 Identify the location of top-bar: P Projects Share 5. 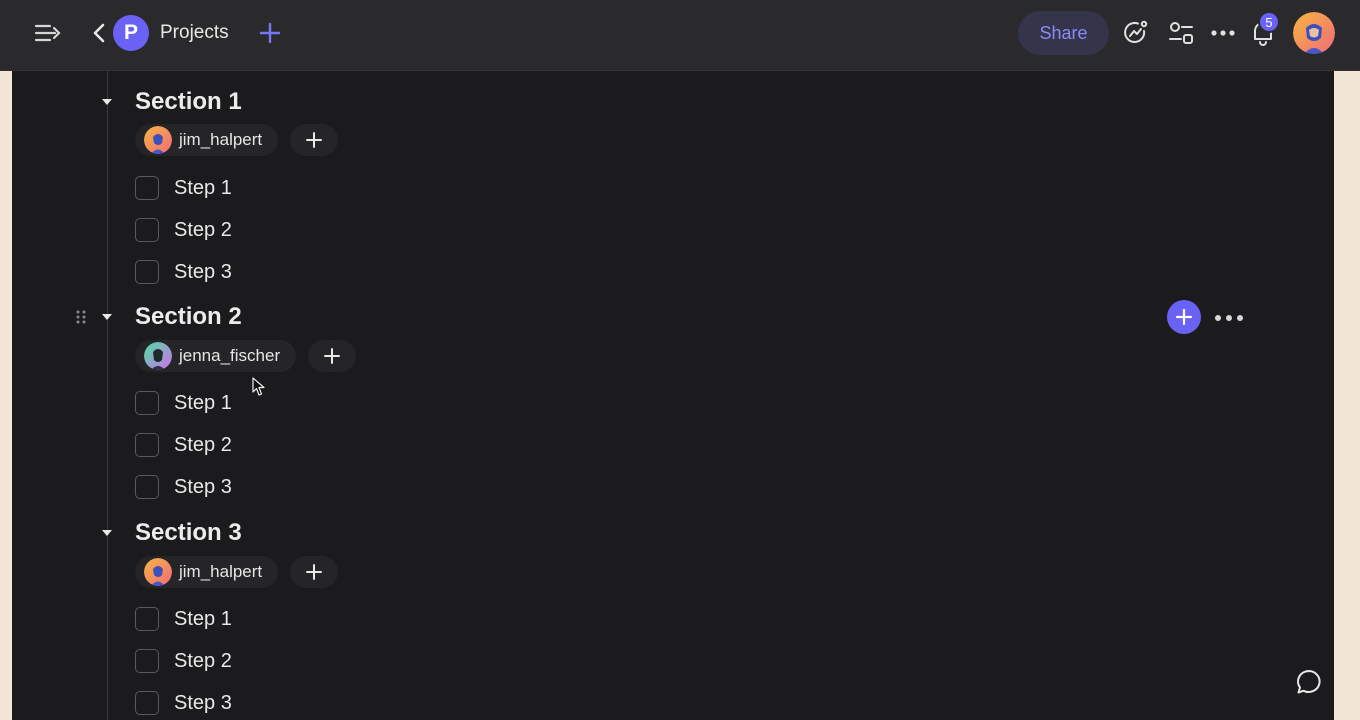
(680, 35).